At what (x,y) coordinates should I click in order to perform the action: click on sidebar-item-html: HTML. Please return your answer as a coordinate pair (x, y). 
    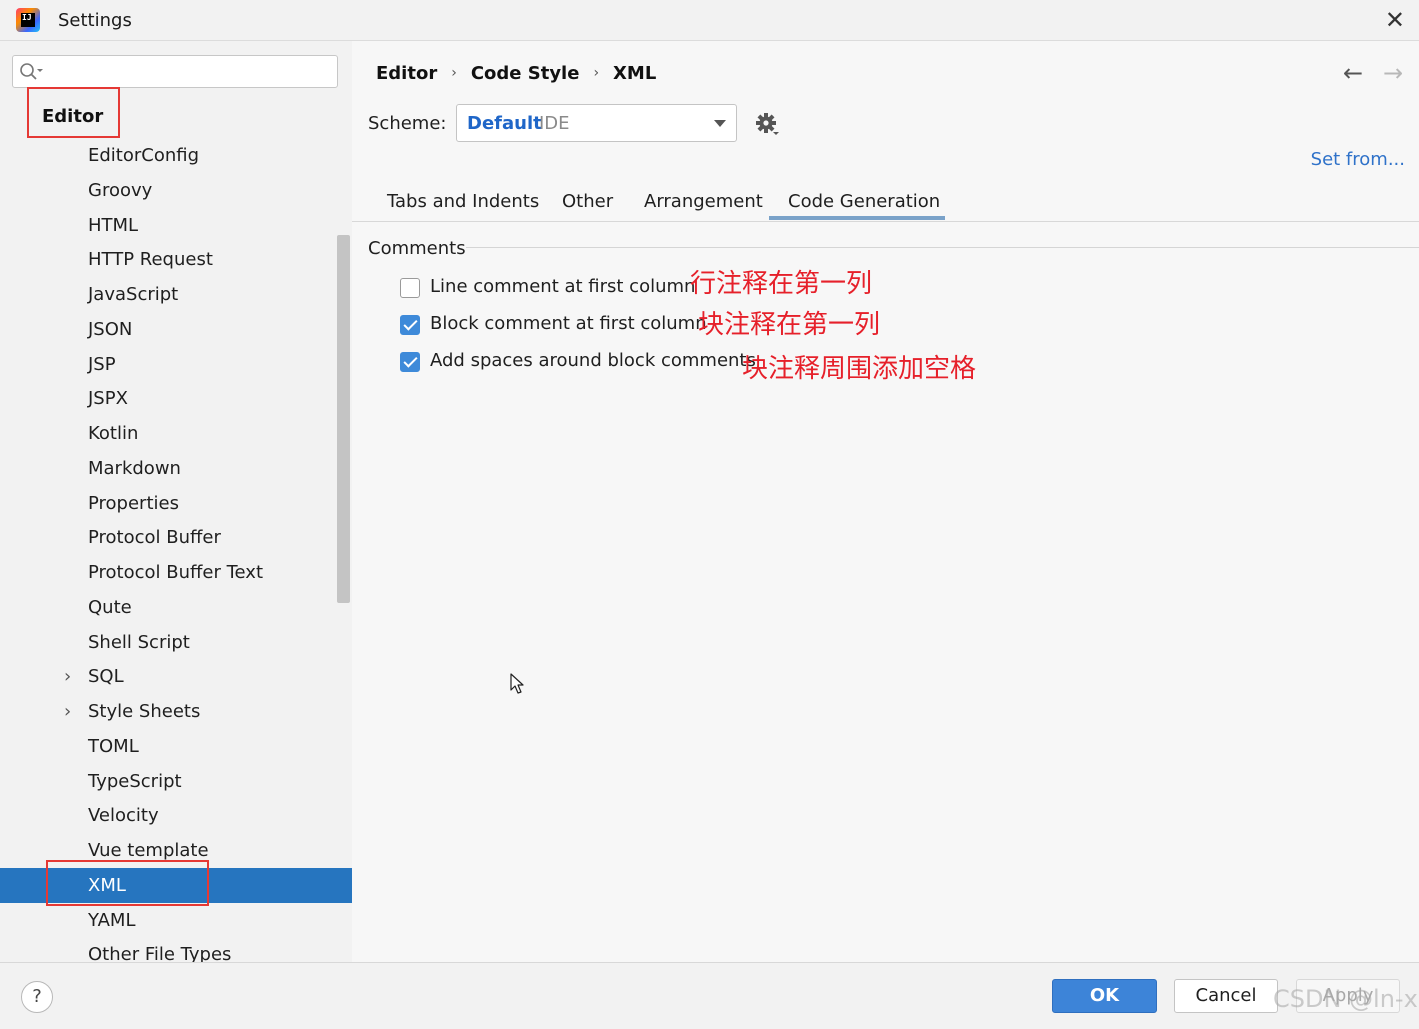
    Looking at the image, I should click on (176, 225).